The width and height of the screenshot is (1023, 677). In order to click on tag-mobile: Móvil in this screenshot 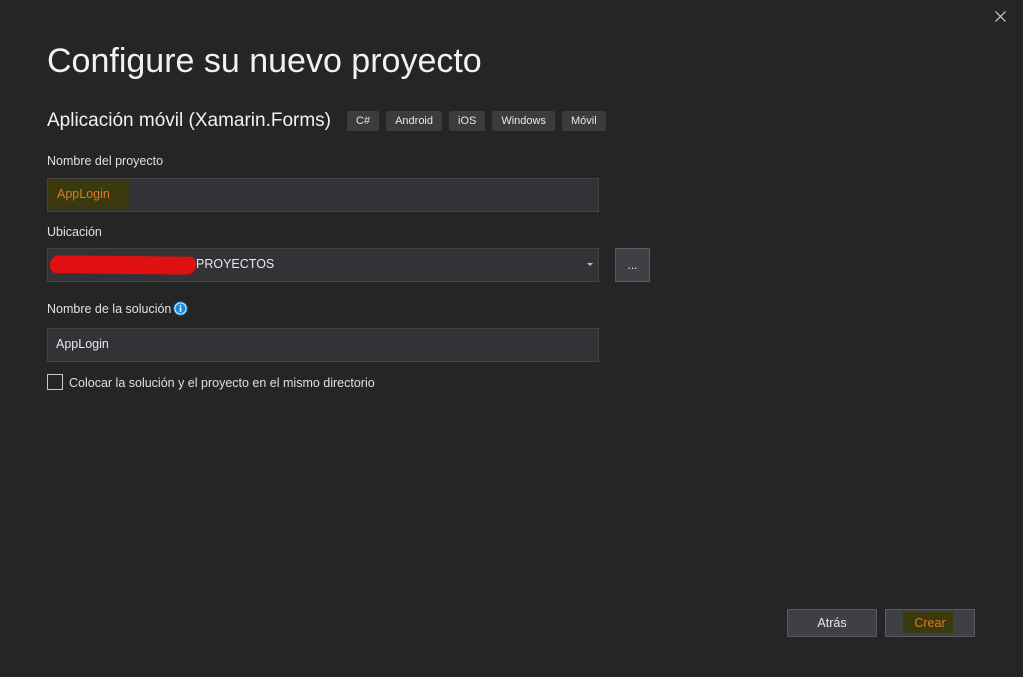, I will do `click(583, 121)`.